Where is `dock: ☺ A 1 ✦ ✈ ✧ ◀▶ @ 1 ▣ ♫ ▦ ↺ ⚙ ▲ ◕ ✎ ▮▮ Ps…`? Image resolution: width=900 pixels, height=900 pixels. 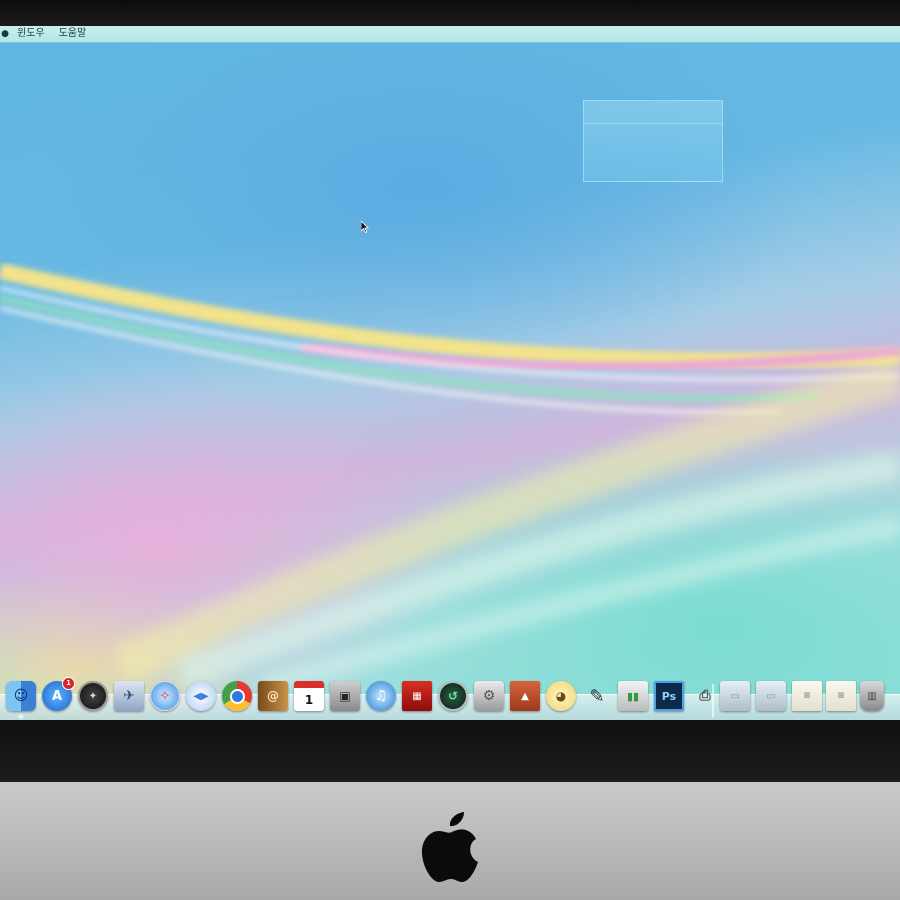 dock: ☺ A 1 ✦ ✈ ✧ ◀▶ @ 1 ▣ ♫ ▦ ↺ ⚙ ▲ ◕ ✎ ▮▮ Ps… is located at coordinates (450, 696).